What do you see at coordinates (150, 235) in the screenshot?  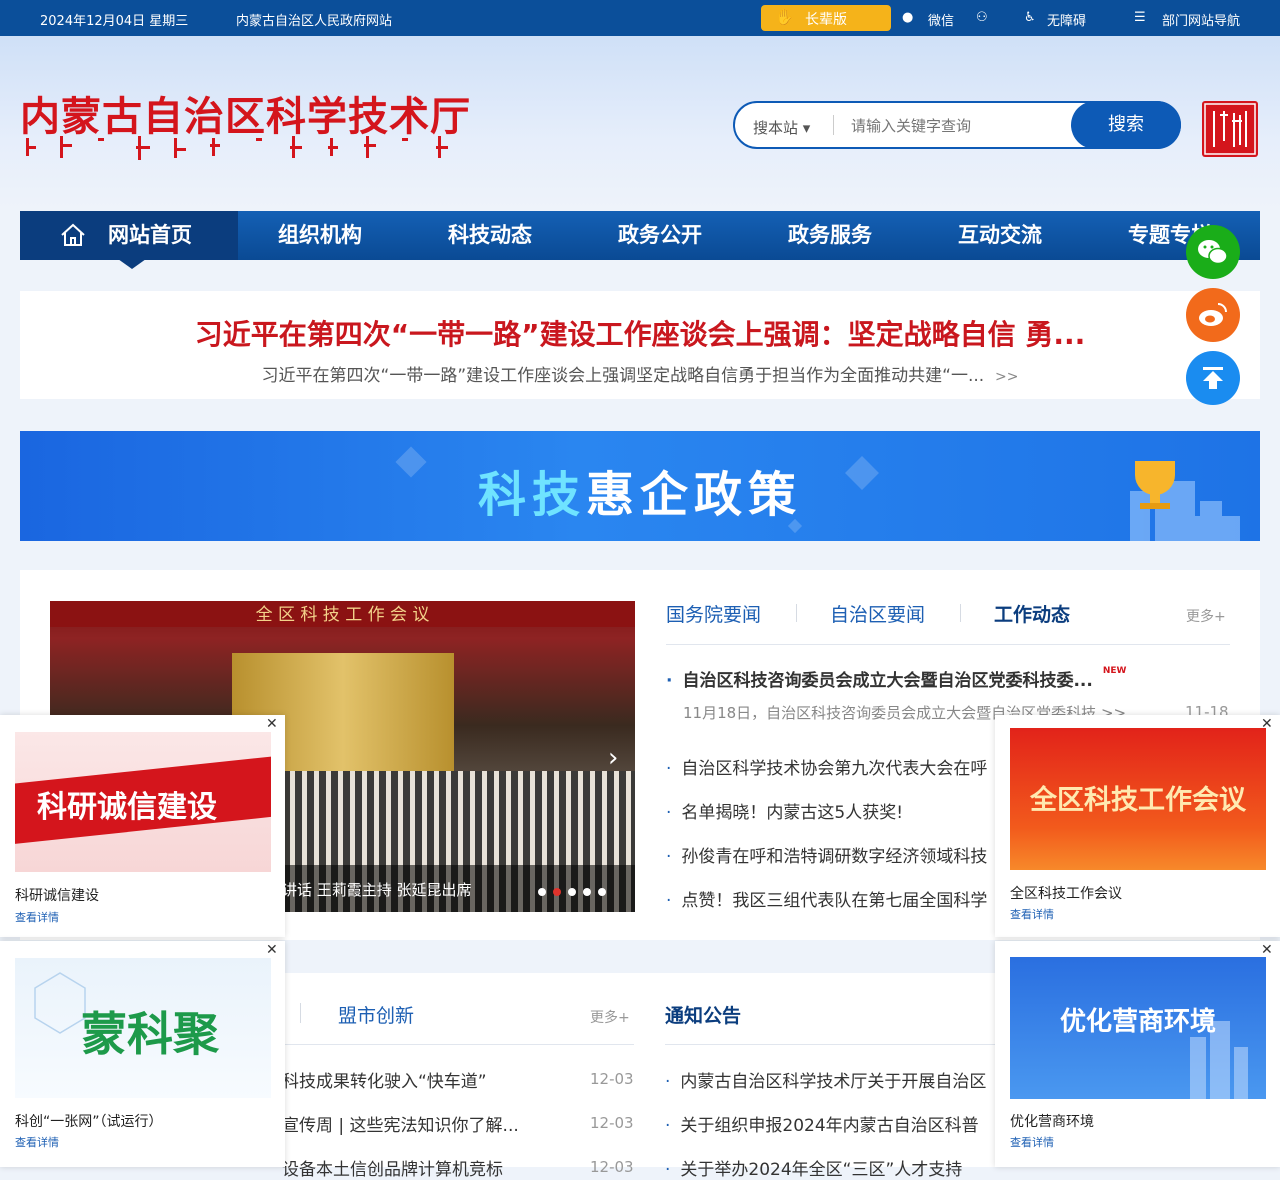 I see `nav-label-home: 网站首页` at bounding box center [150, 235].